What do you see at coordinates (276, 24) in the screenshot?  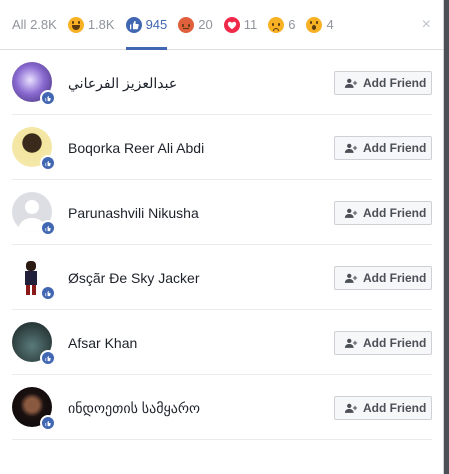 I see `sad-icon` at bounding box center [276, 24].